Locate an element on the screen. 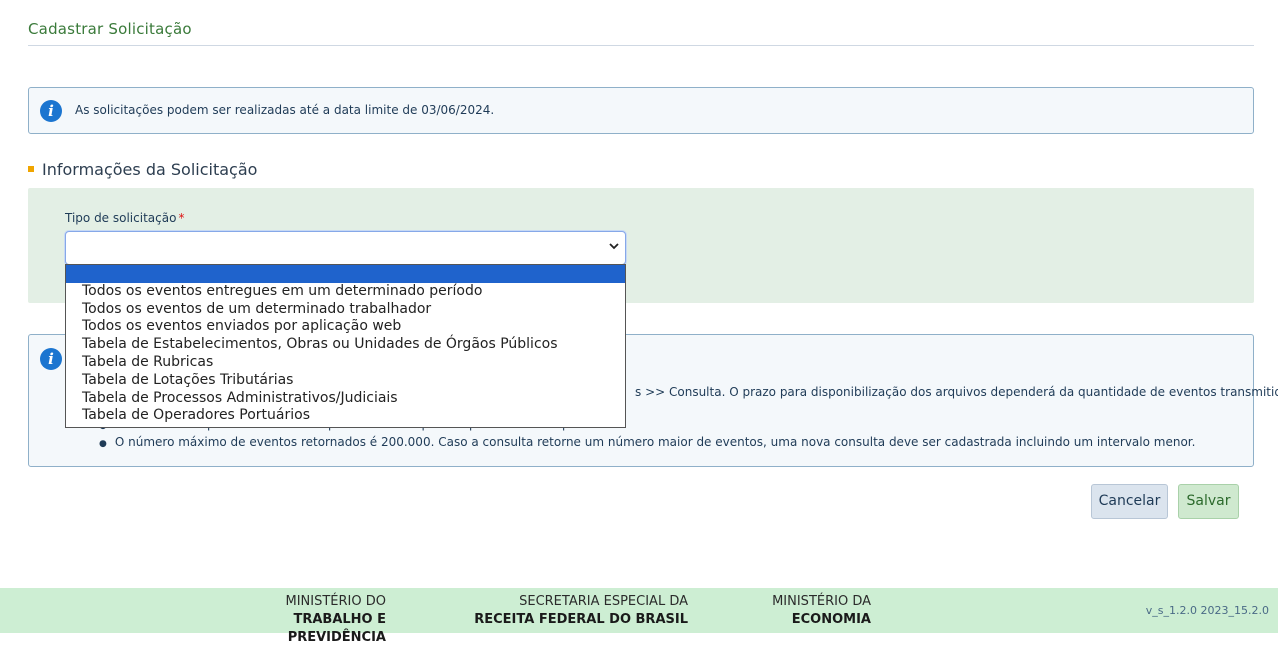  footer-ministry-economy: MINISTÉRIO DA ECONOMIA is located at coordinates (821, 610).